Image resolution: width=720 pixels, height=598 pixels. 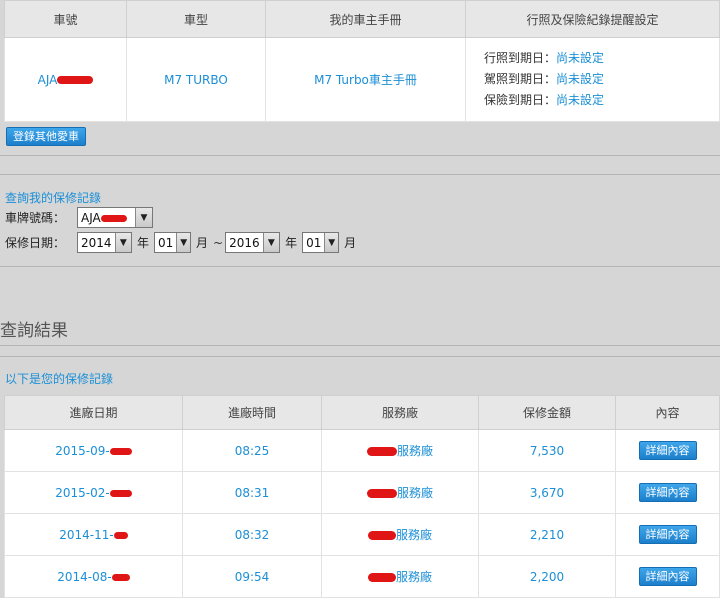 What do you see at coordinates (400, 412) in the screenshot?
I see `header-shop: 服務廠` at bounding box center [400, 412].